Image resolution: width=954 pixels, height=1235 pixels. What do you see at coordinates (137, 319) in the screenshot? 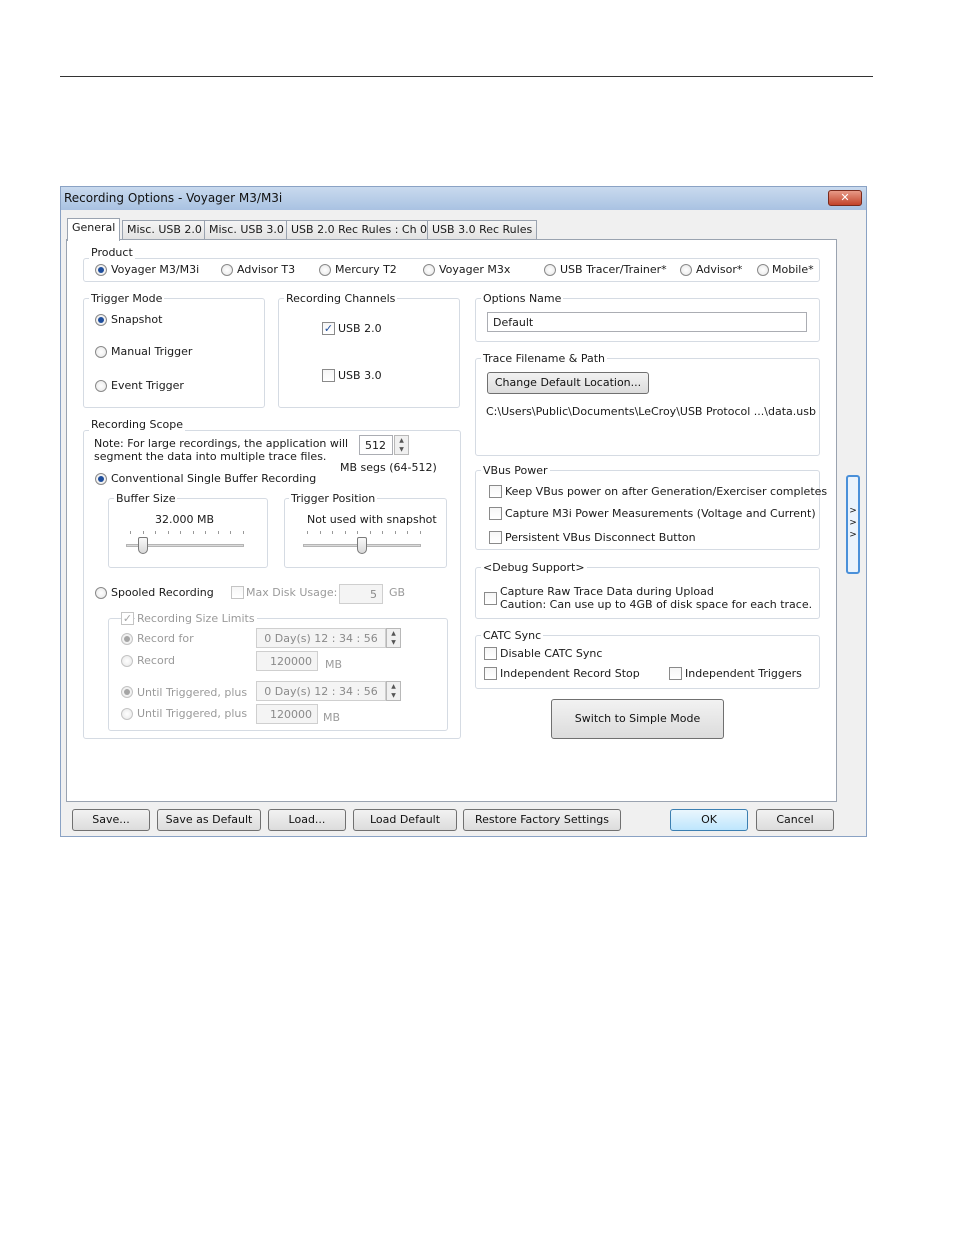
I see `trigger-label-snapshot: Snapshot` at bounding box center [137, 319].